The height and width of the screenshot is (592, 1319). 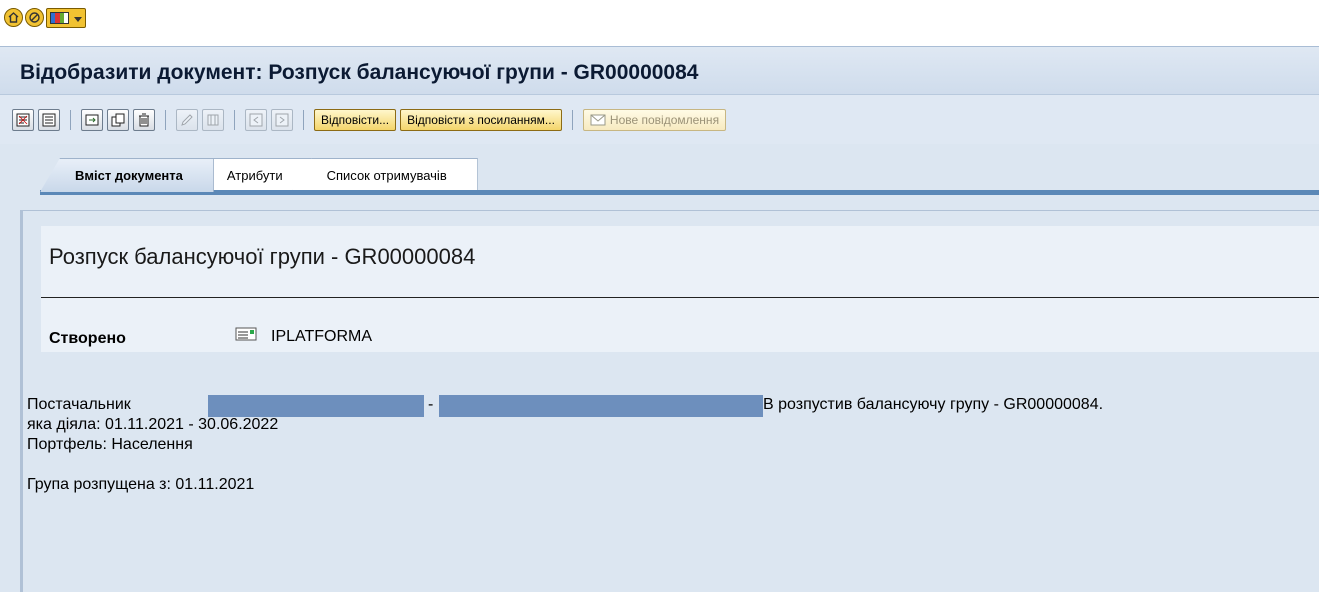 I want to click on document-list-icon, so click(x=49, y=119).